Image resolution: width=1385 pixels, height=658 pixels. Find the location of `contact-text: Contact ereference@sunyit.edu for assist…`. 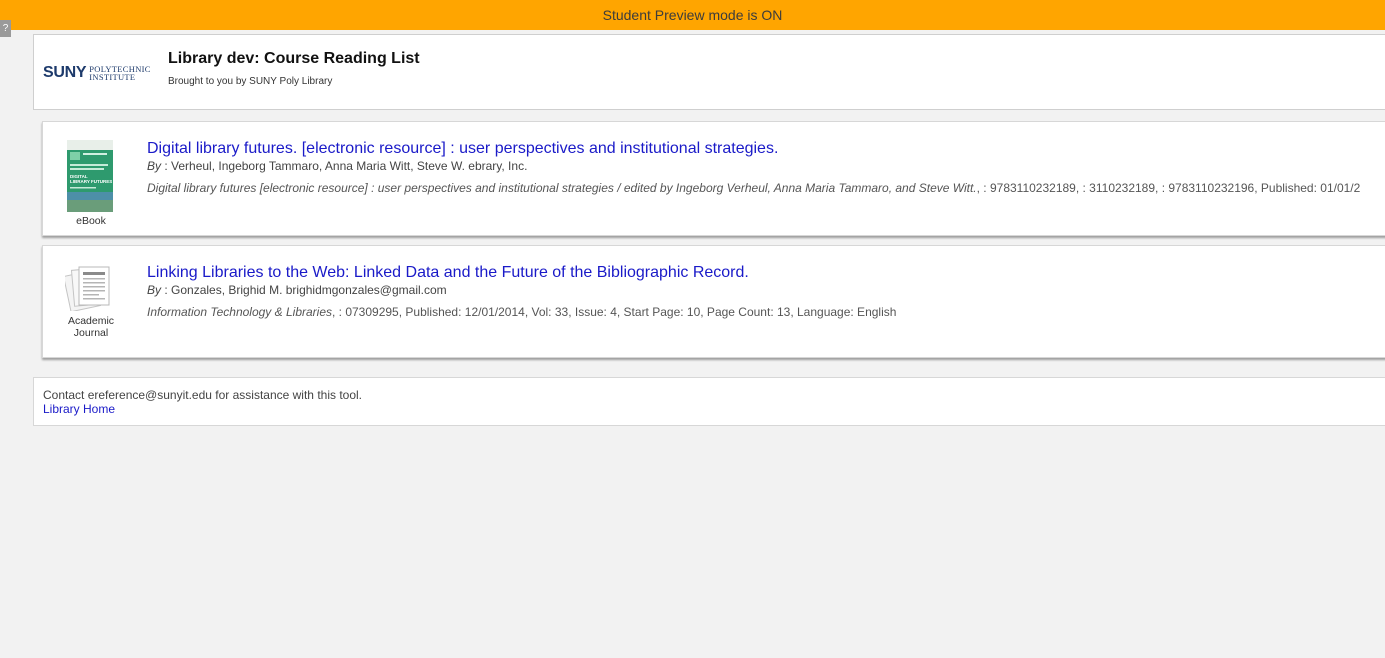

contact-text: Contact ereference@sunyit.edu for assist… is located at coordinates (203, 395).